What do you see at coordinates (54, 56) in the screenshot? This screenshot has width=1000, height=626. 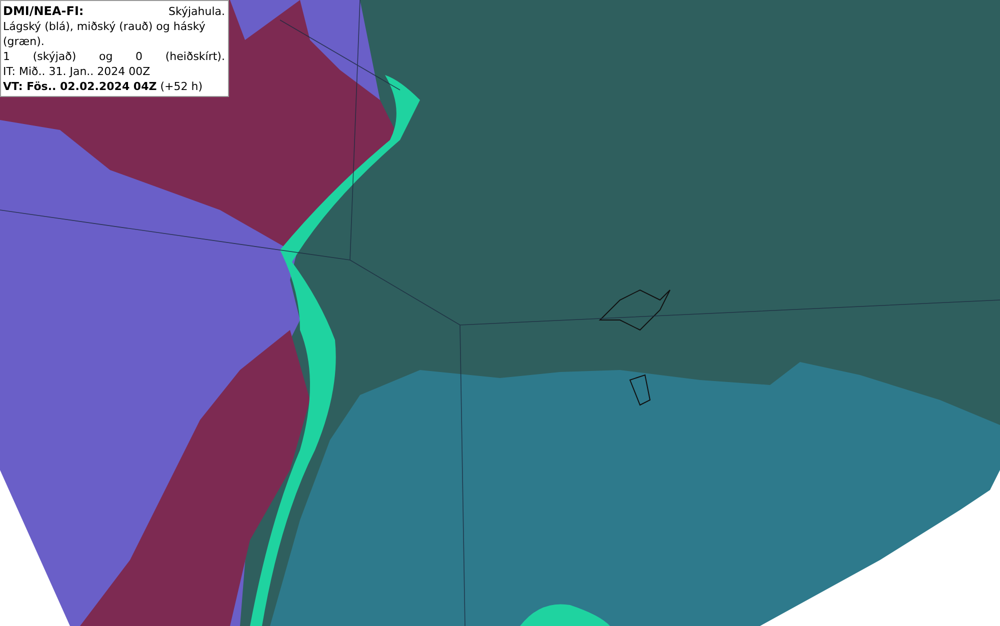 I see `scale-text: (skýjað)` at bounding box center [54, 56].